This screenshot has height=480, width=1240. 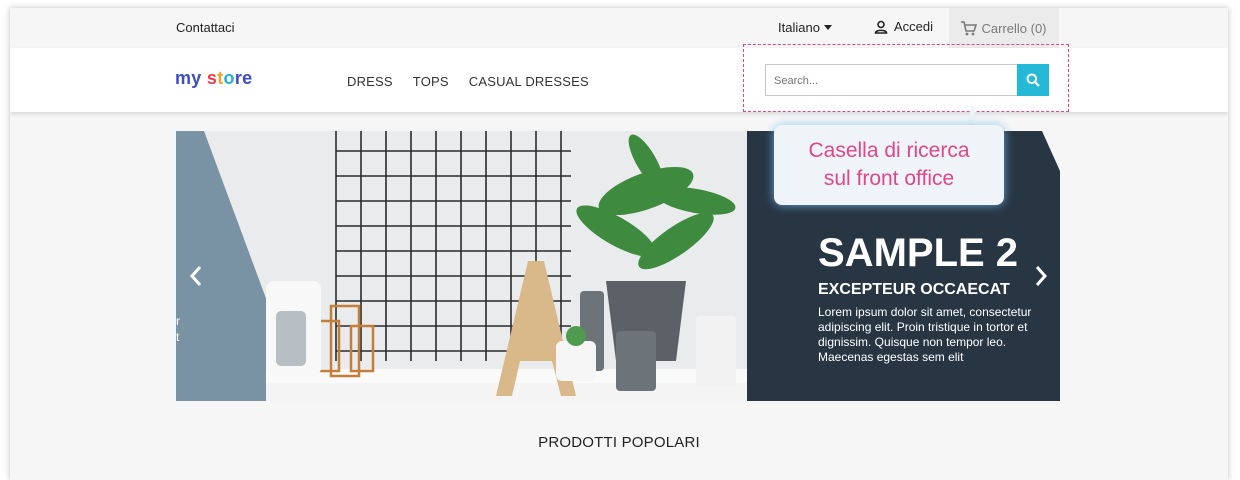 What do you see at coordinates (906, 78) in the screenshot?
I see `search-highlight-box` at bounding box center [906, 78].